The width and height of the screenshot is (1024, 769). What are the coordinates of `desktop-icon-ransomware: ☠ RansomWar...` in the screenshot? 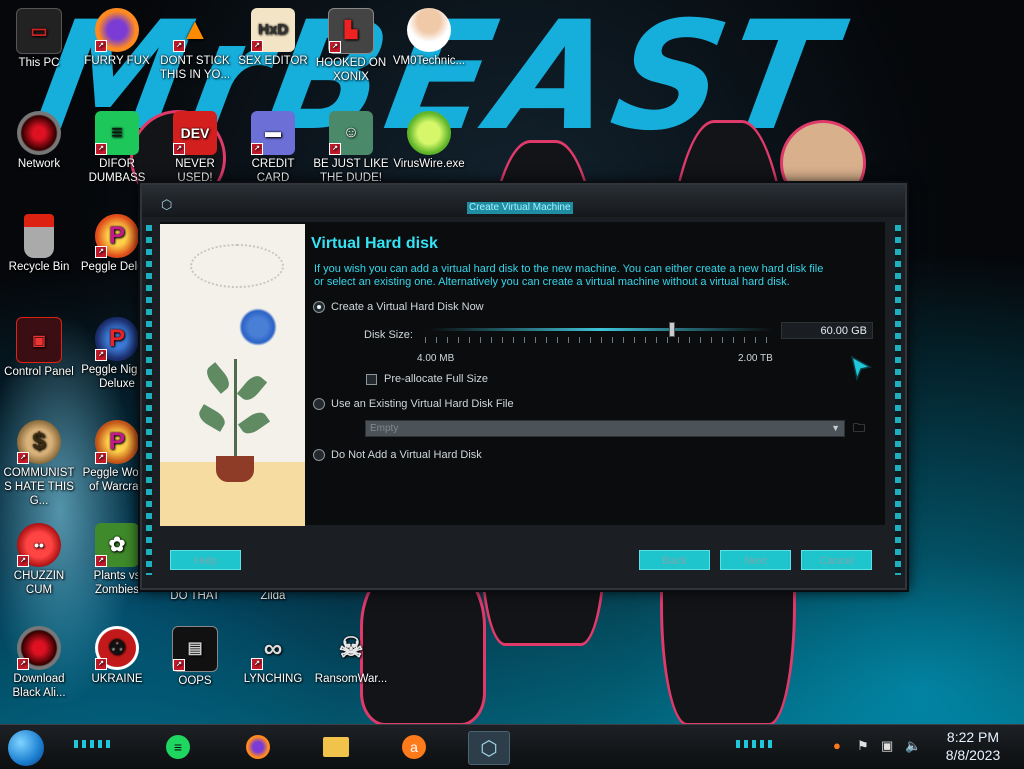 It's located at (351, 656).